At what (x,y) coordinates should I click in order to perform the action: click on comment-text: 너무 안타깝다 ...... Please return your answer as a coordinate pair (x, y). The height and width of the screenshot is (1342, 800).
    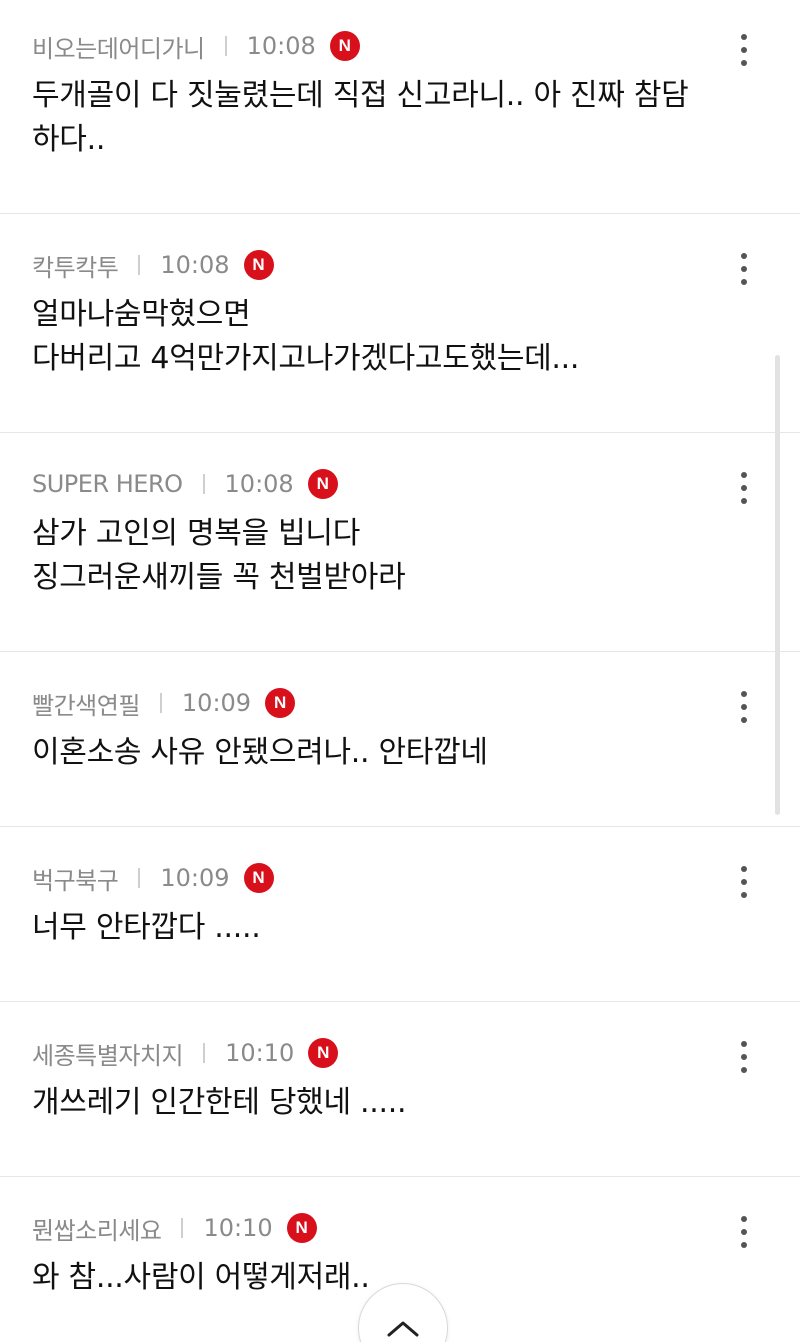
    Looking at the image, I should click on (397, 928).